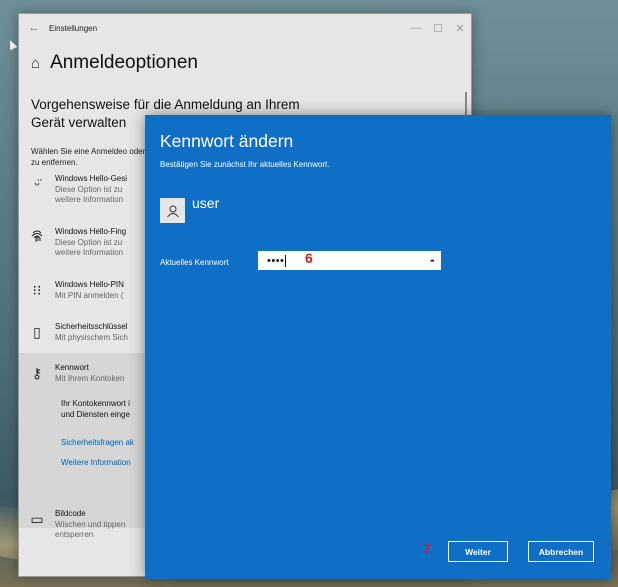 The height and width of the screenshot is (587, 618). I want to click on next-button: Weiter, so click(478, 551).